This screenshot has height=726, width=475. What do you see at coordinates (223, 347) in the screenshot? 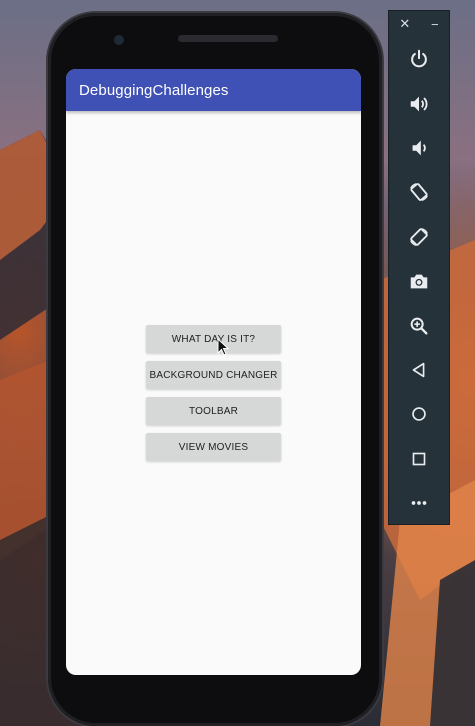
I see `mouse-cursor-icon` at bounding box center [223, 347].